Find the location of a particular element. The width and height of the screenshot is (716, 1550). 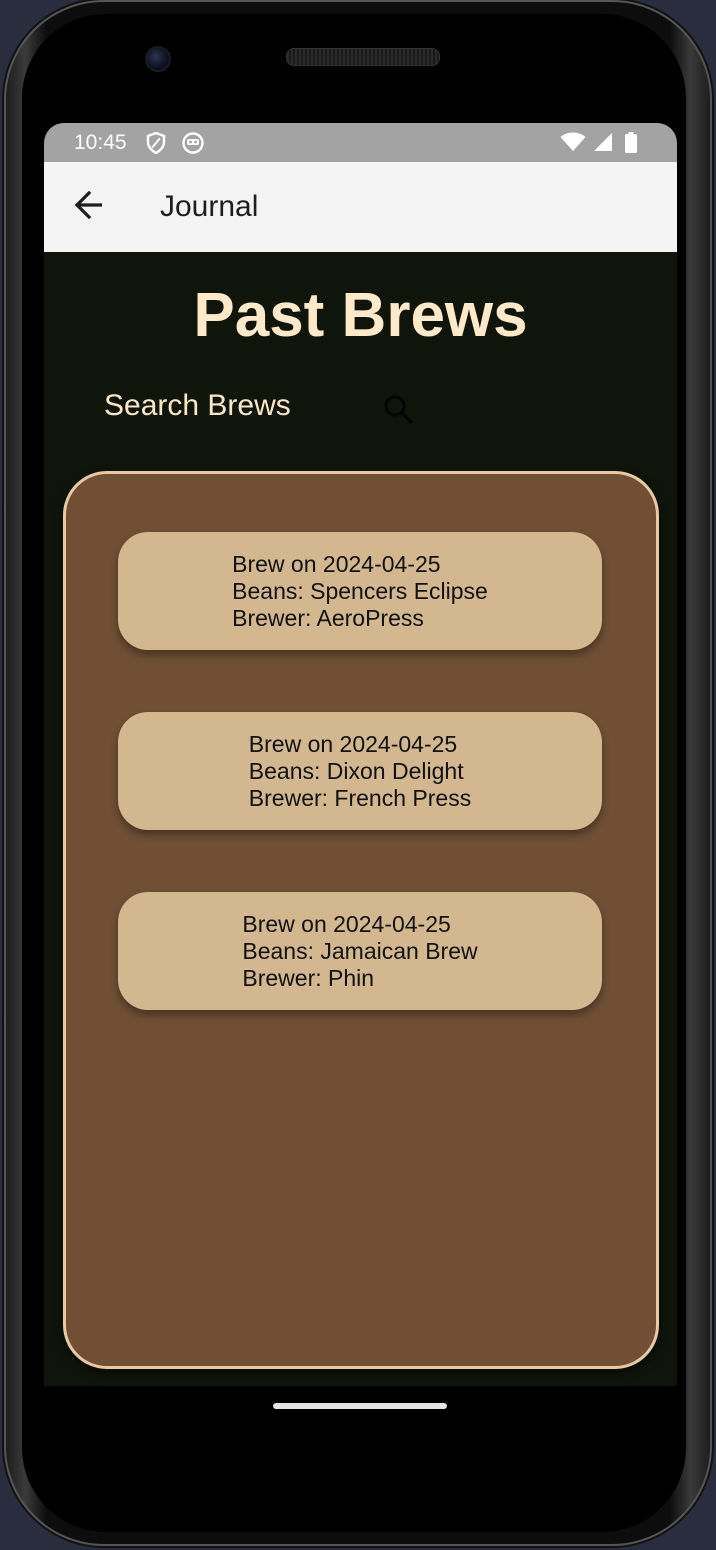

gesture-nav-handle is located at coordinates (360, 1406).